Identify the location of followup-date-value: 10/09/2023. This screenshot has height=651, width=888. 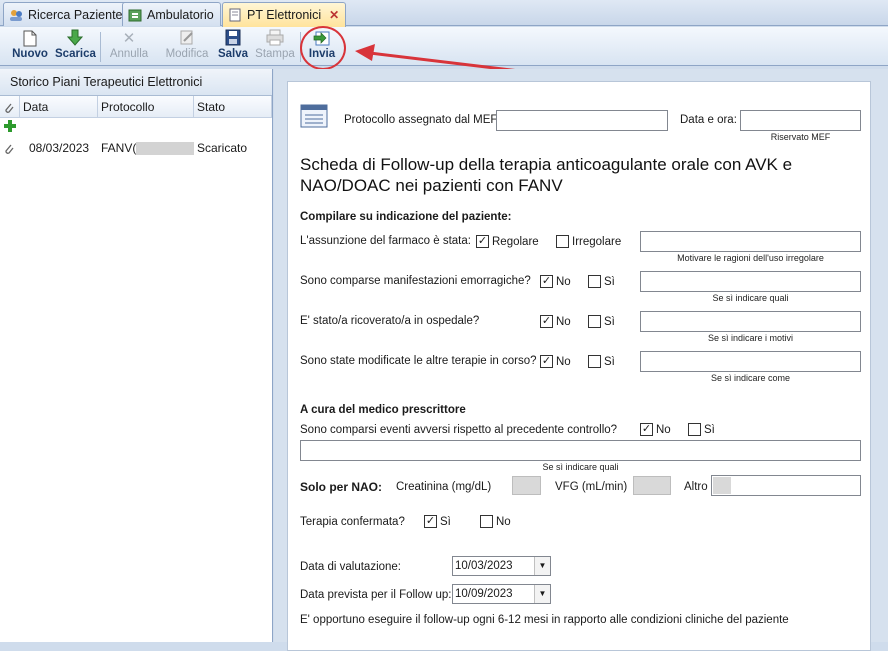
(484, 594).